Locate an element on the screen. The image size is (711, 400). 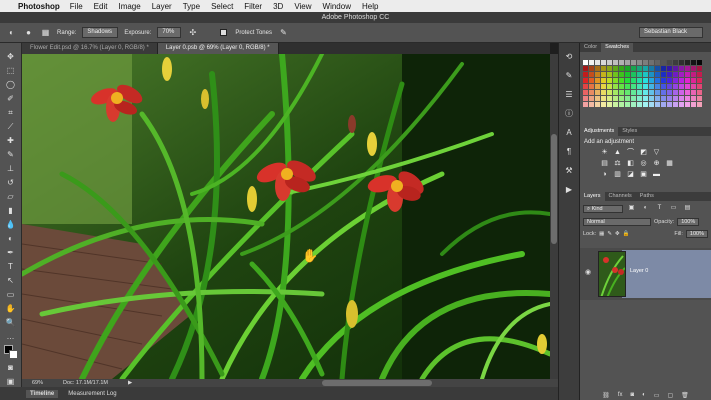
tab-paths: Paths is located at coordinates (647, 196).